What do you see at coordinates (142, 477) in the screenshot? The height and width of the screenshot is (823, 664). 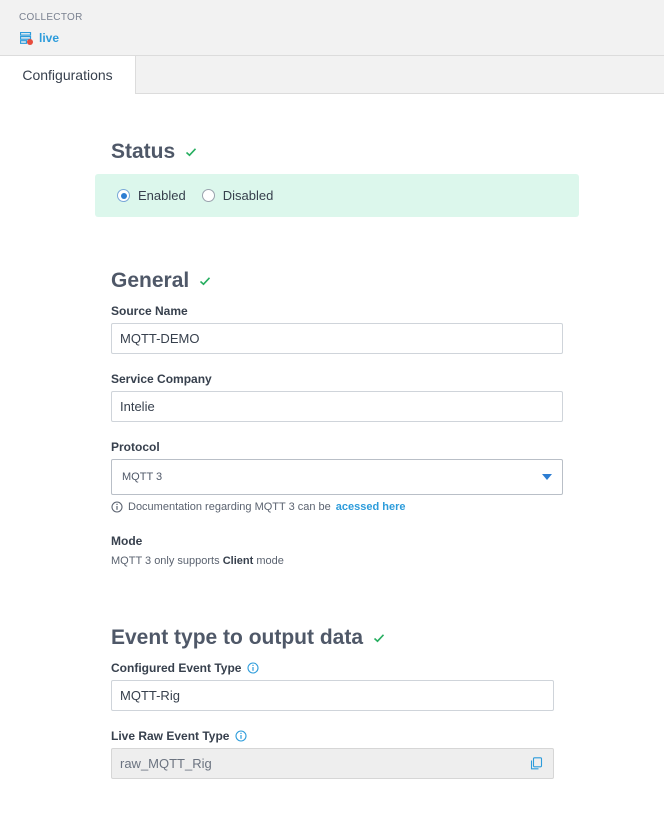 I see `protocol-selected-value: MQTT 3` at bounding box center [142, 477].